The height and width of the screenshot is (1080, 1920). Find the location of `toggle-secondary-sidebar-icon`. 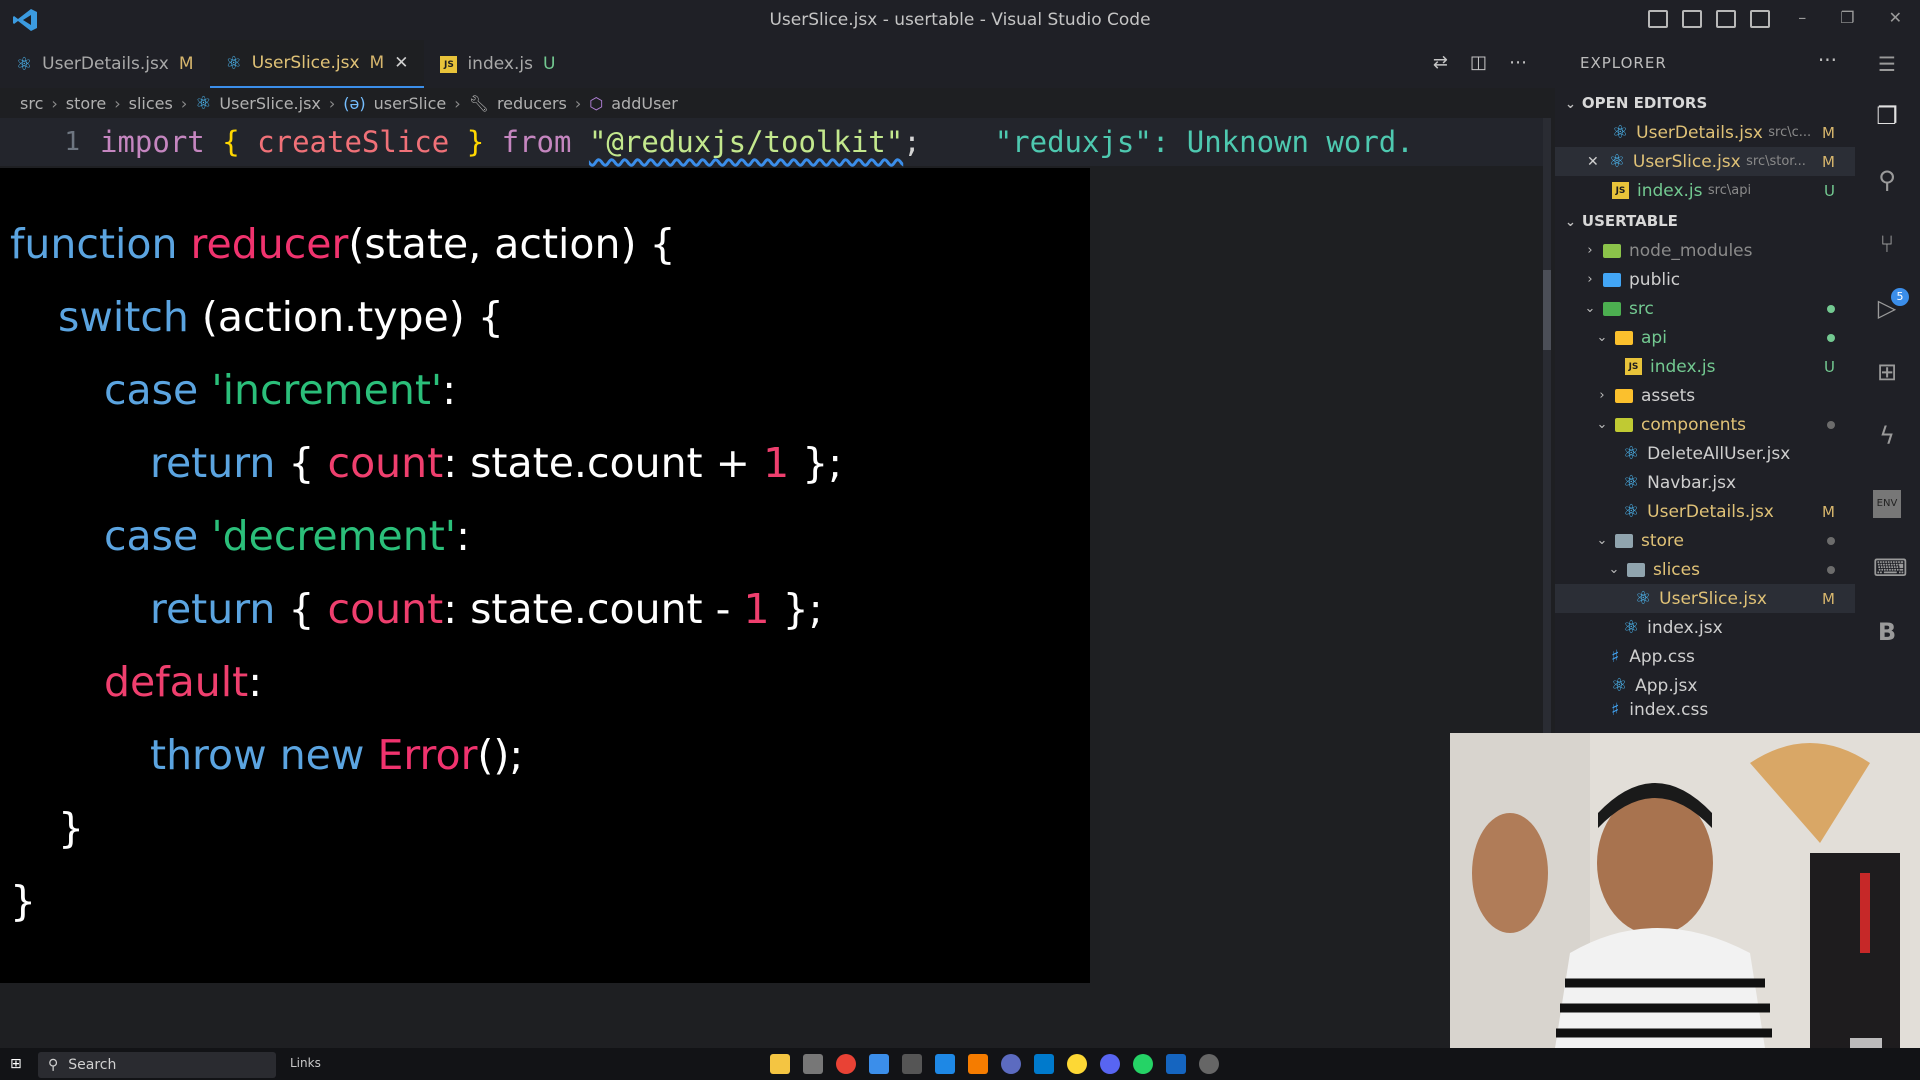

toggle-secondary-sidebar-icon is located at coordinates (1726, 19).